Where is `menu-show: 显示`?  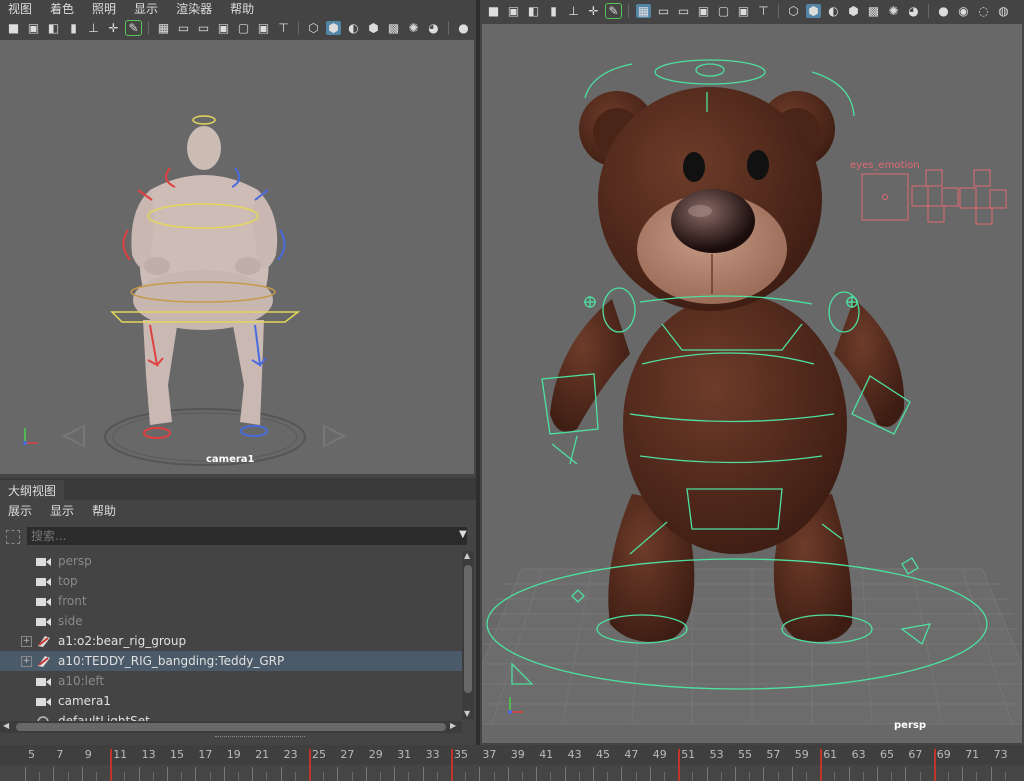 menu-show: 显示 is located at coordinates (146, 8).